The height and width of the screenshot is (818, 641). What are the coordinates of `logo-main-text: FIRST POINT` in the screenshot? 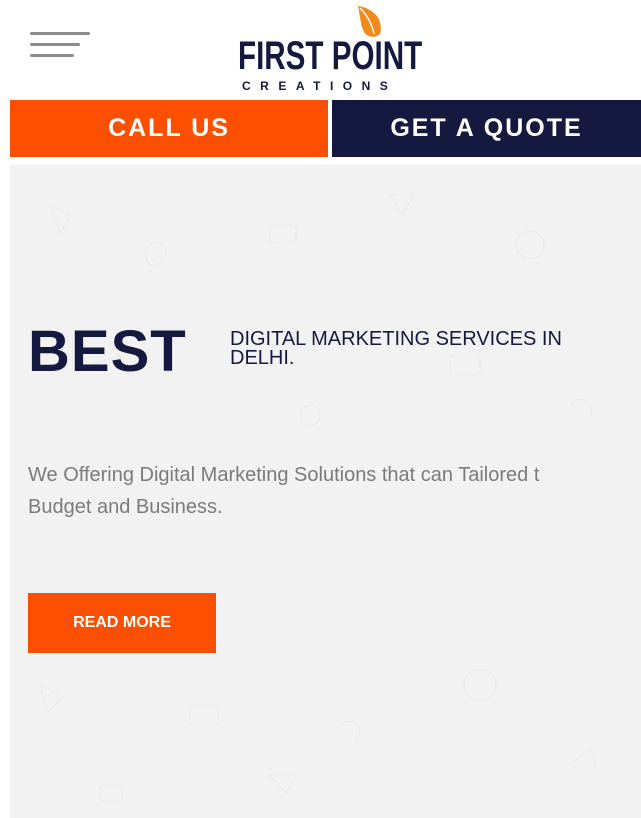 It's located at (330, 56).